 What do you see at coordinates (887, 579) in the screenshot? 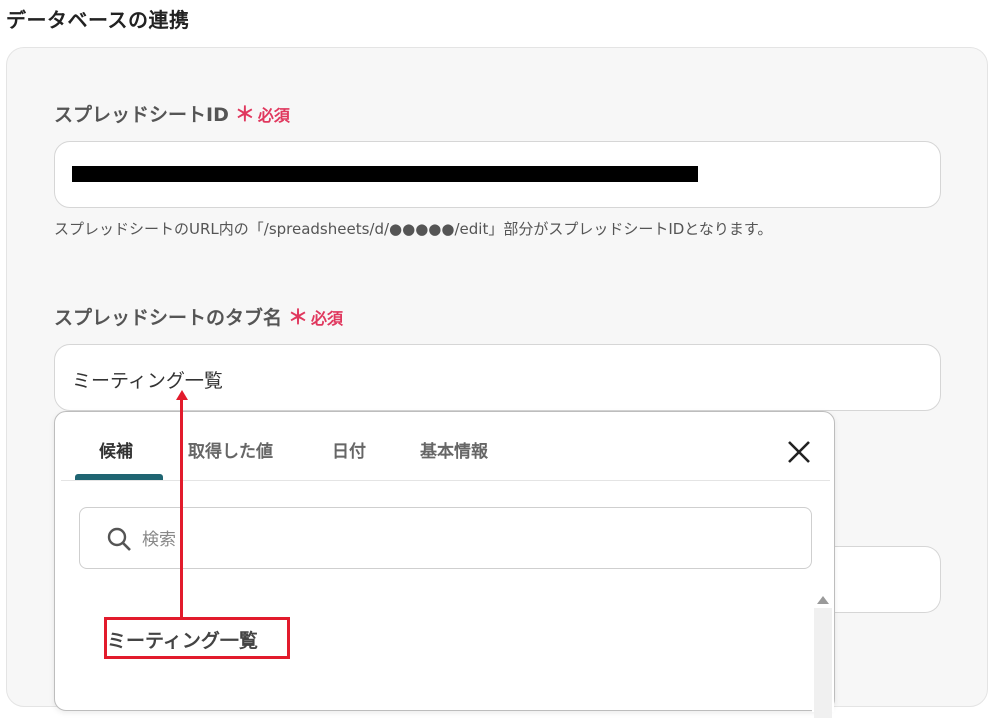
I see `next-field-input` at bounding box center [887, 579].